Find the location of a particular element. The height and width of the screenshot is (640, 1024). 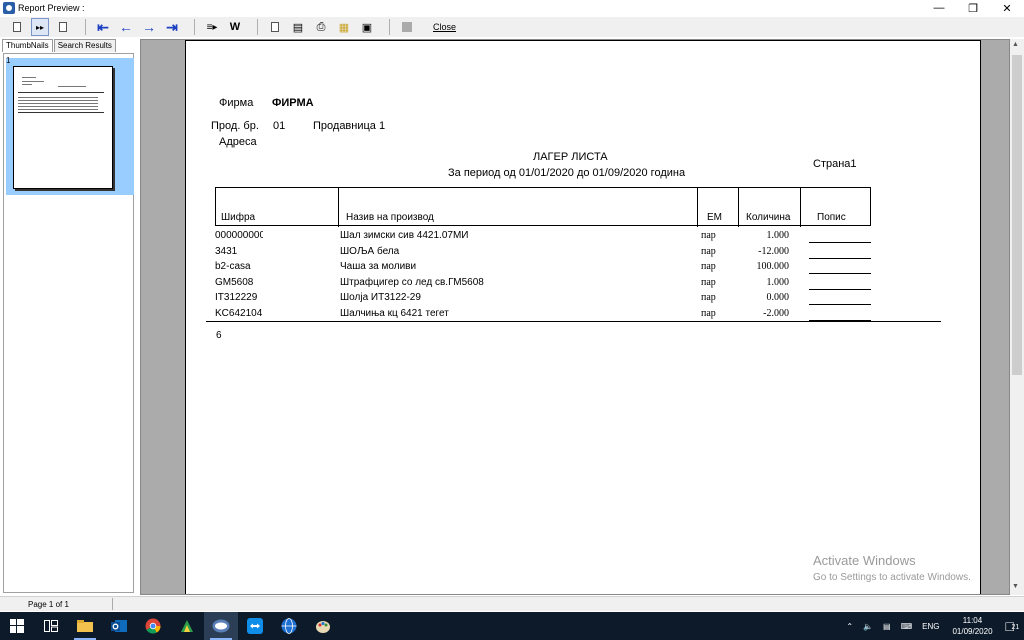

cell-code: KC642104 is located at coordinates (239, 313).